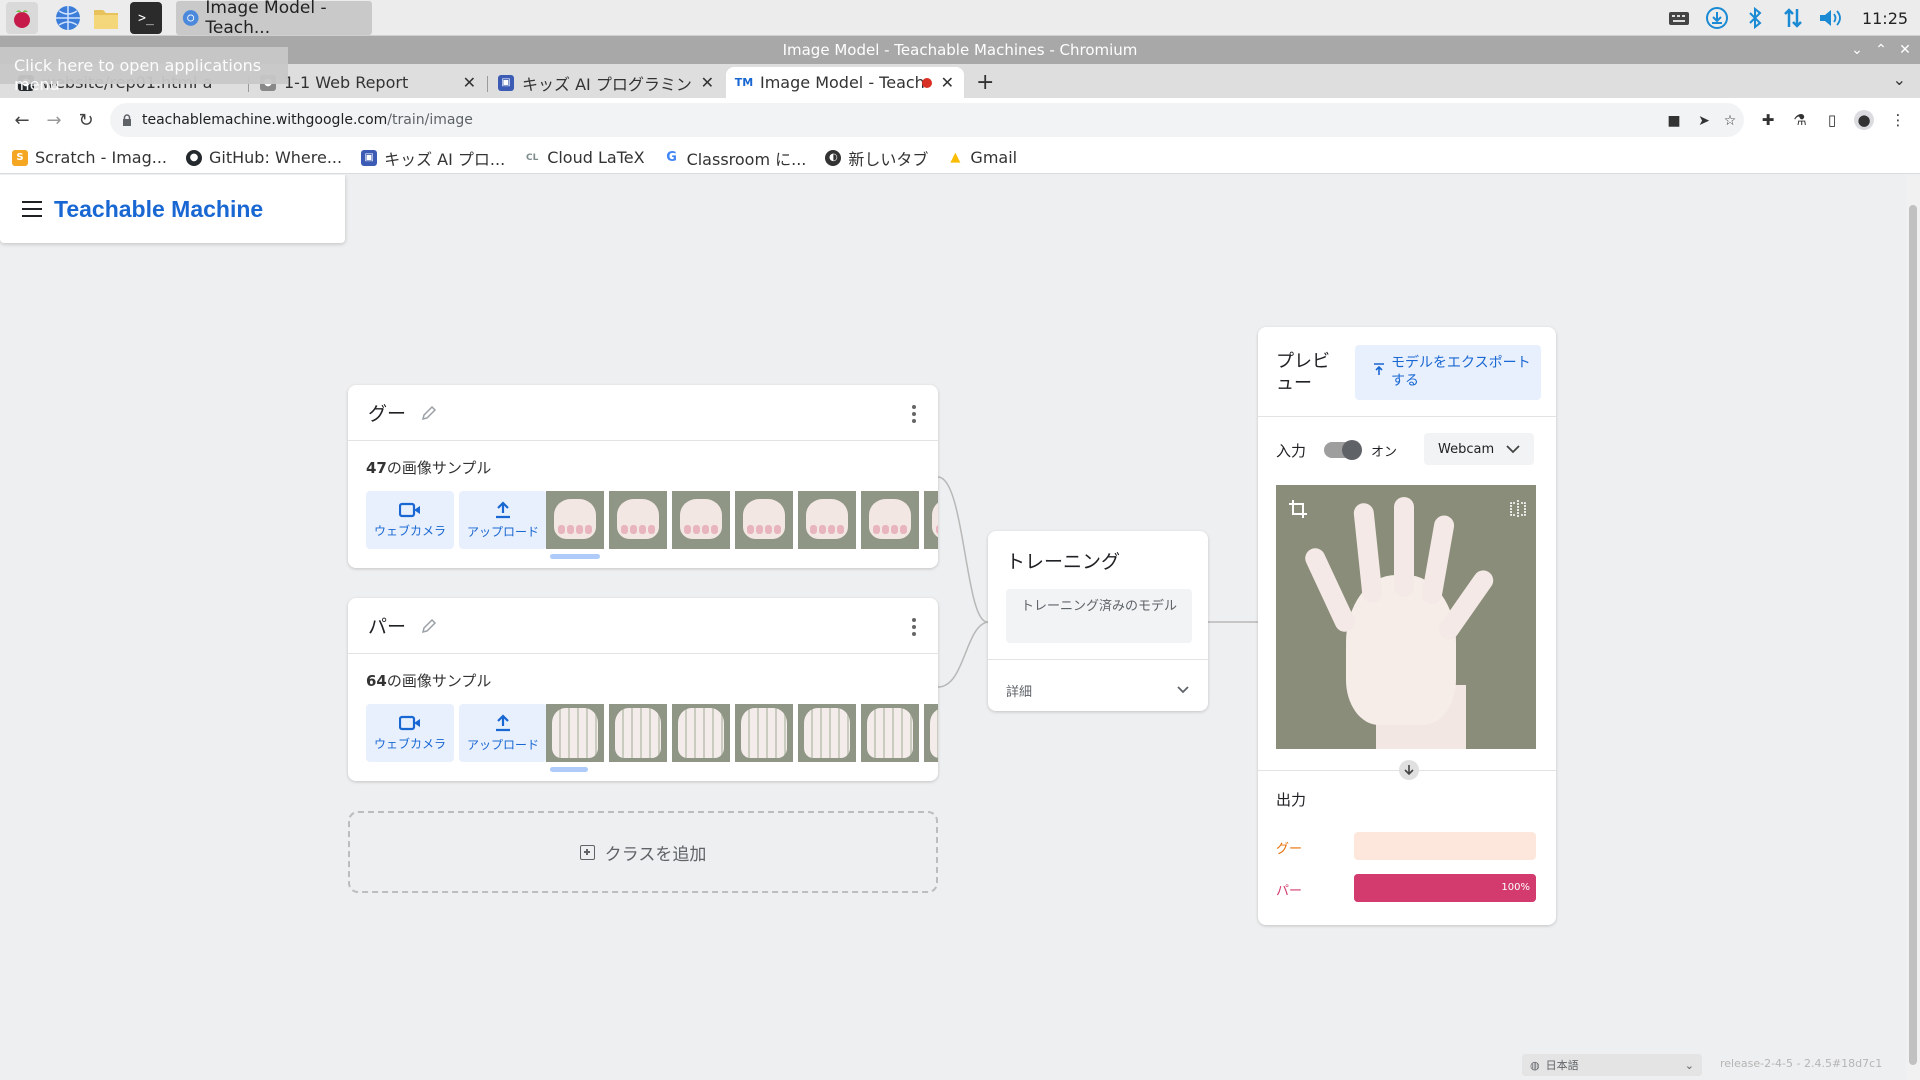 The width and height of the screenshot is (1920, 1080). I want to click on language-value: 日本語, so click(1562, 1065).